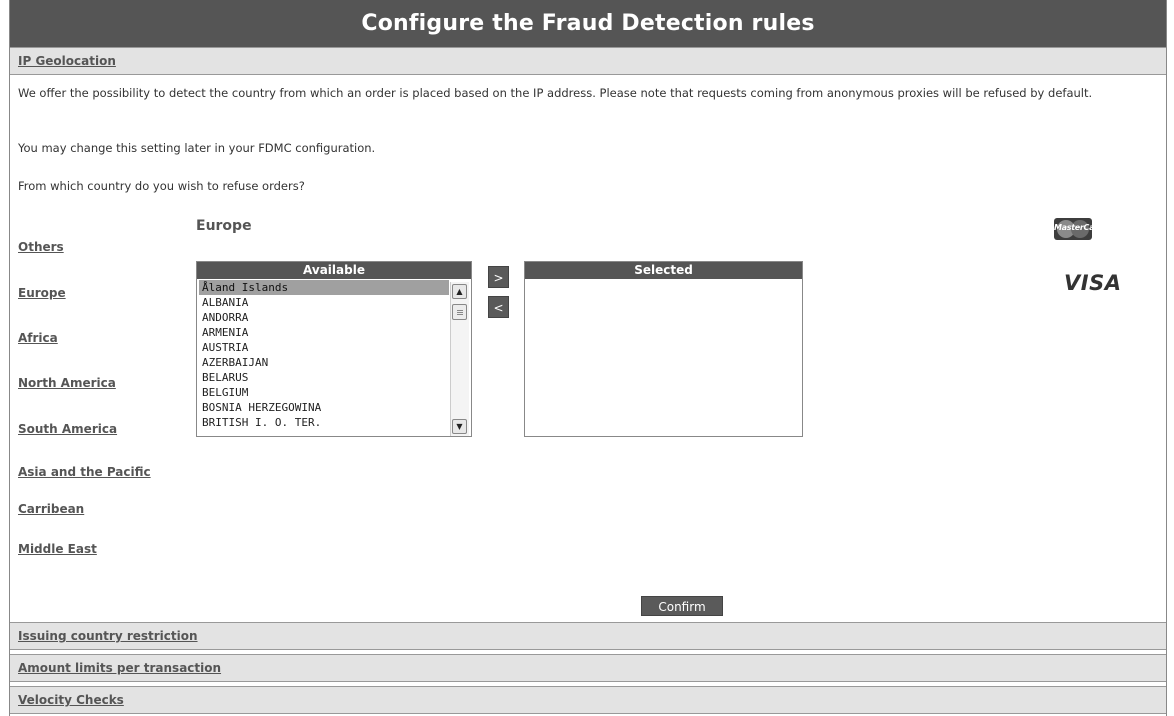  What do you see at coordinates (459, 359) in the screenshot?
I see `available-list-scrollbar: ▲ ▼` at bounding box center [459, 359].